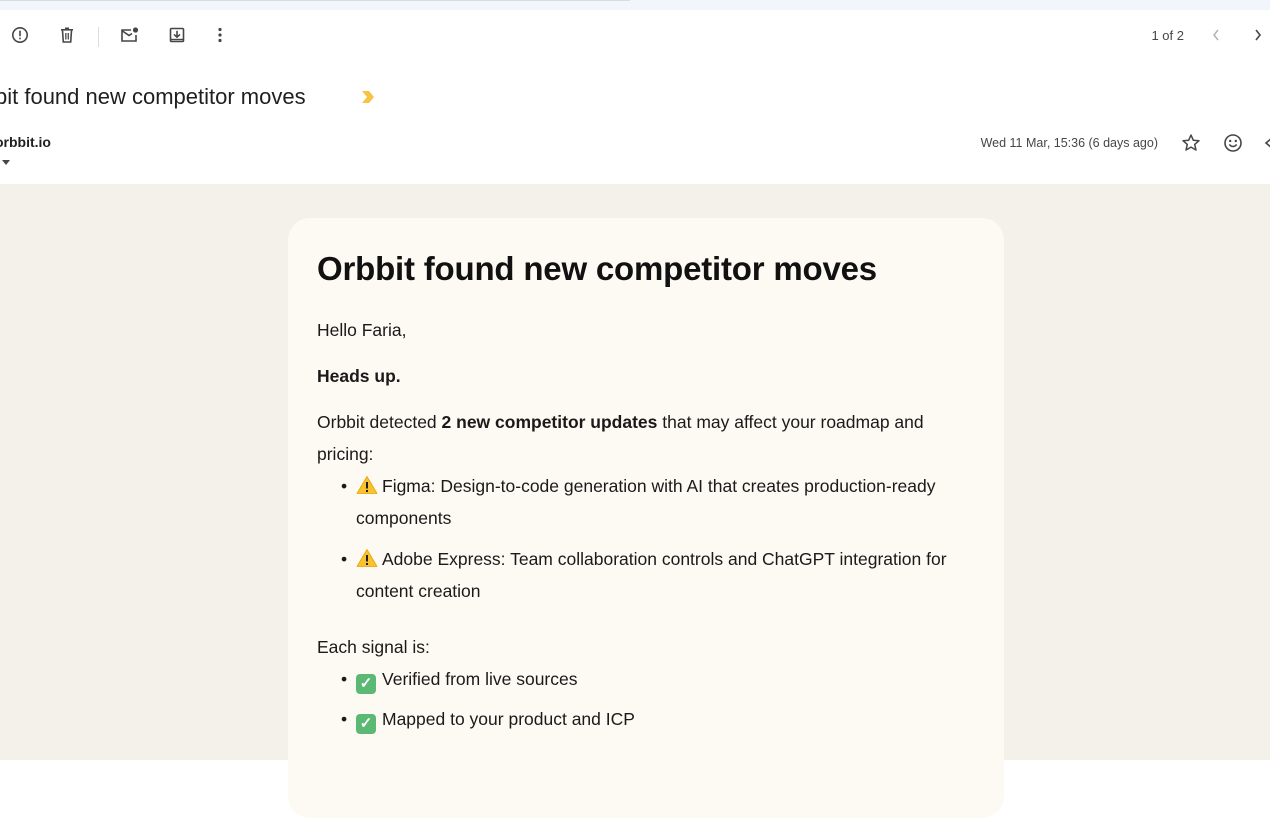 This screenshot has width=1270, height=818. What do you see at coordinates (379, 422) in the screenshot?
I see `intro-prefix: Orbbit detected` at bounding box center [379, 422].